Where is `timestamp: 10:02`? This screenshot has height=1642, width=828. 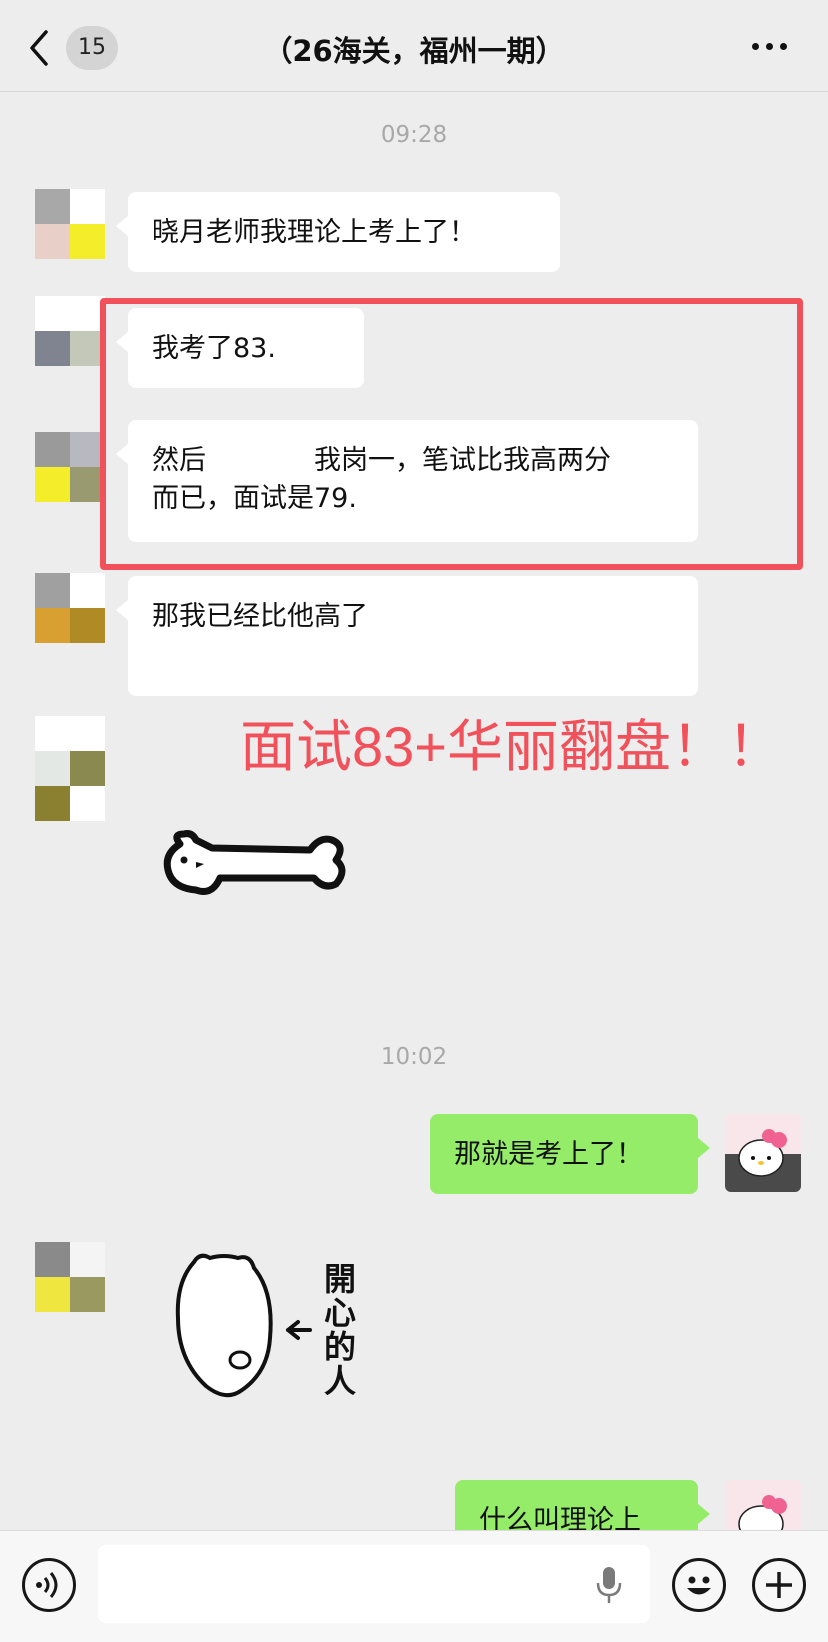
timestamp: 10:02 is located at coordinates (414, 1057).